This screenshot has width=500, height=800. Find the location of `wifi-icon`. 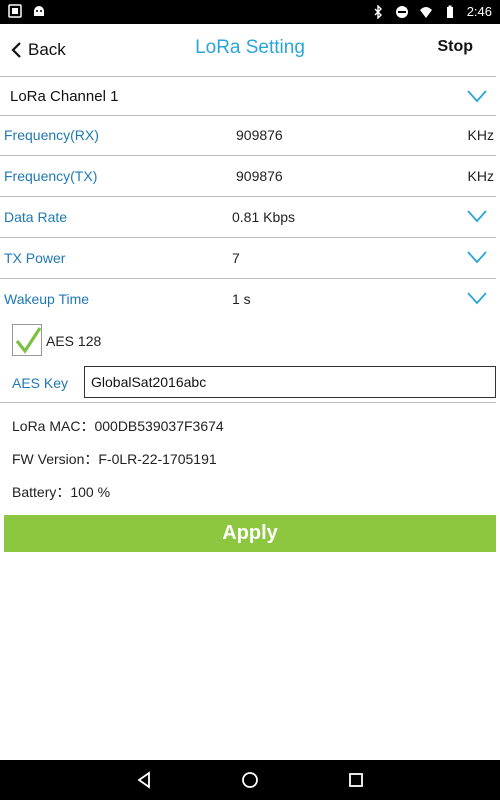

wifi-icon is located at coordinates (425, 12).